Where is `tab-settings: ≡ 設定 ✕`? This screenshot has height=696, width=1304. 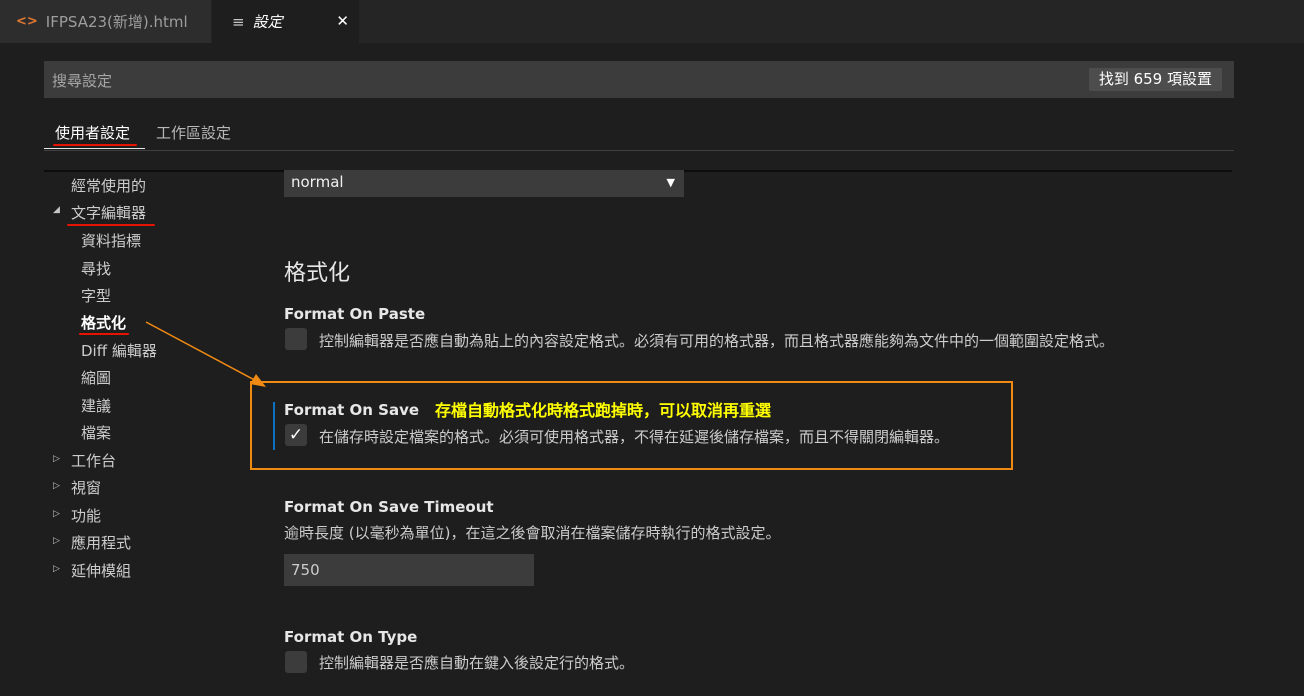
tab-settings: ≡ 設定 ✕ is located at coordinates (285, 21).